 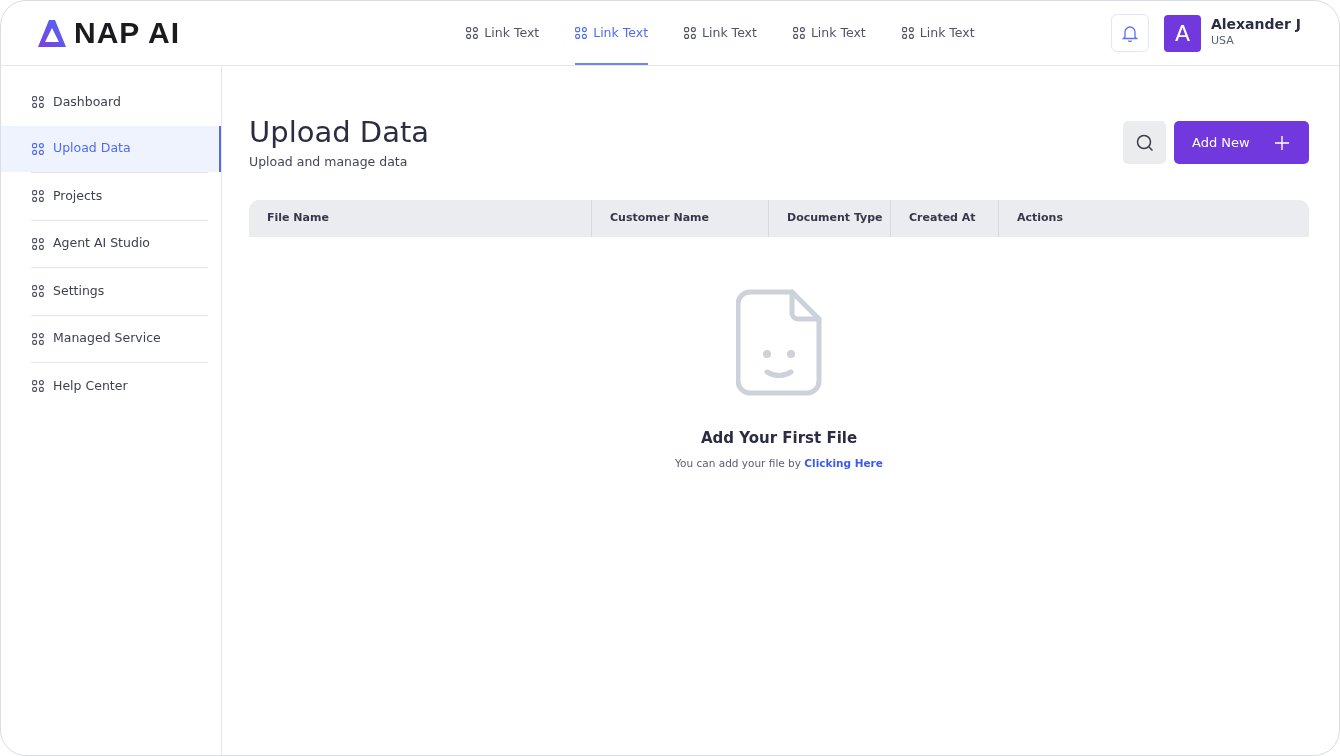 I want to click on sidebar-item: Help Center, so click(x=111, y=386).